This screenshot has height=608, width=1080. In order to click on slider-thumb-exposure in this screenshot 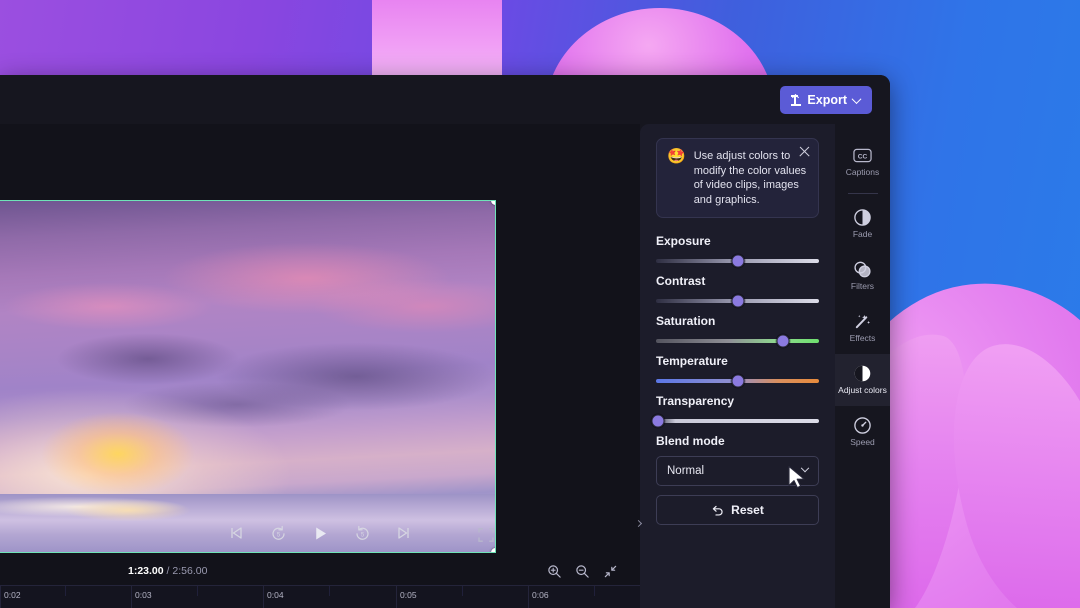, I will do `click(737, 261)`.